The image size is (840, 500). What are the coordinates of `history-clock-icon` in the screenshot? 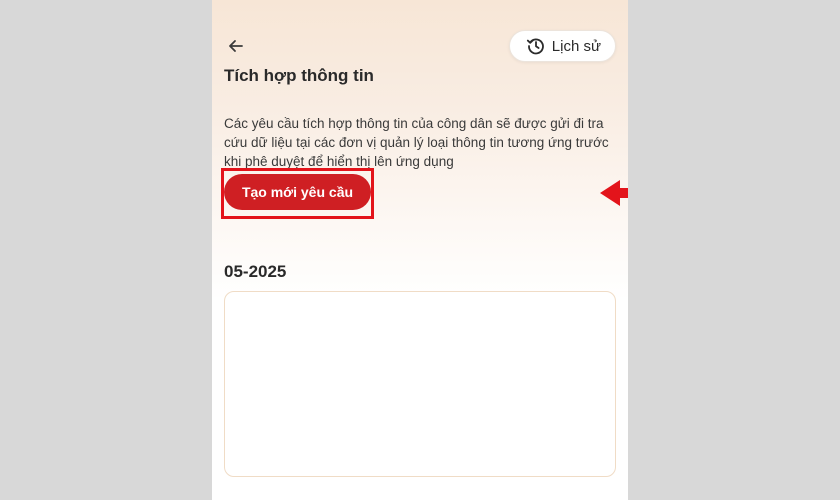 It's located at (535, 46).